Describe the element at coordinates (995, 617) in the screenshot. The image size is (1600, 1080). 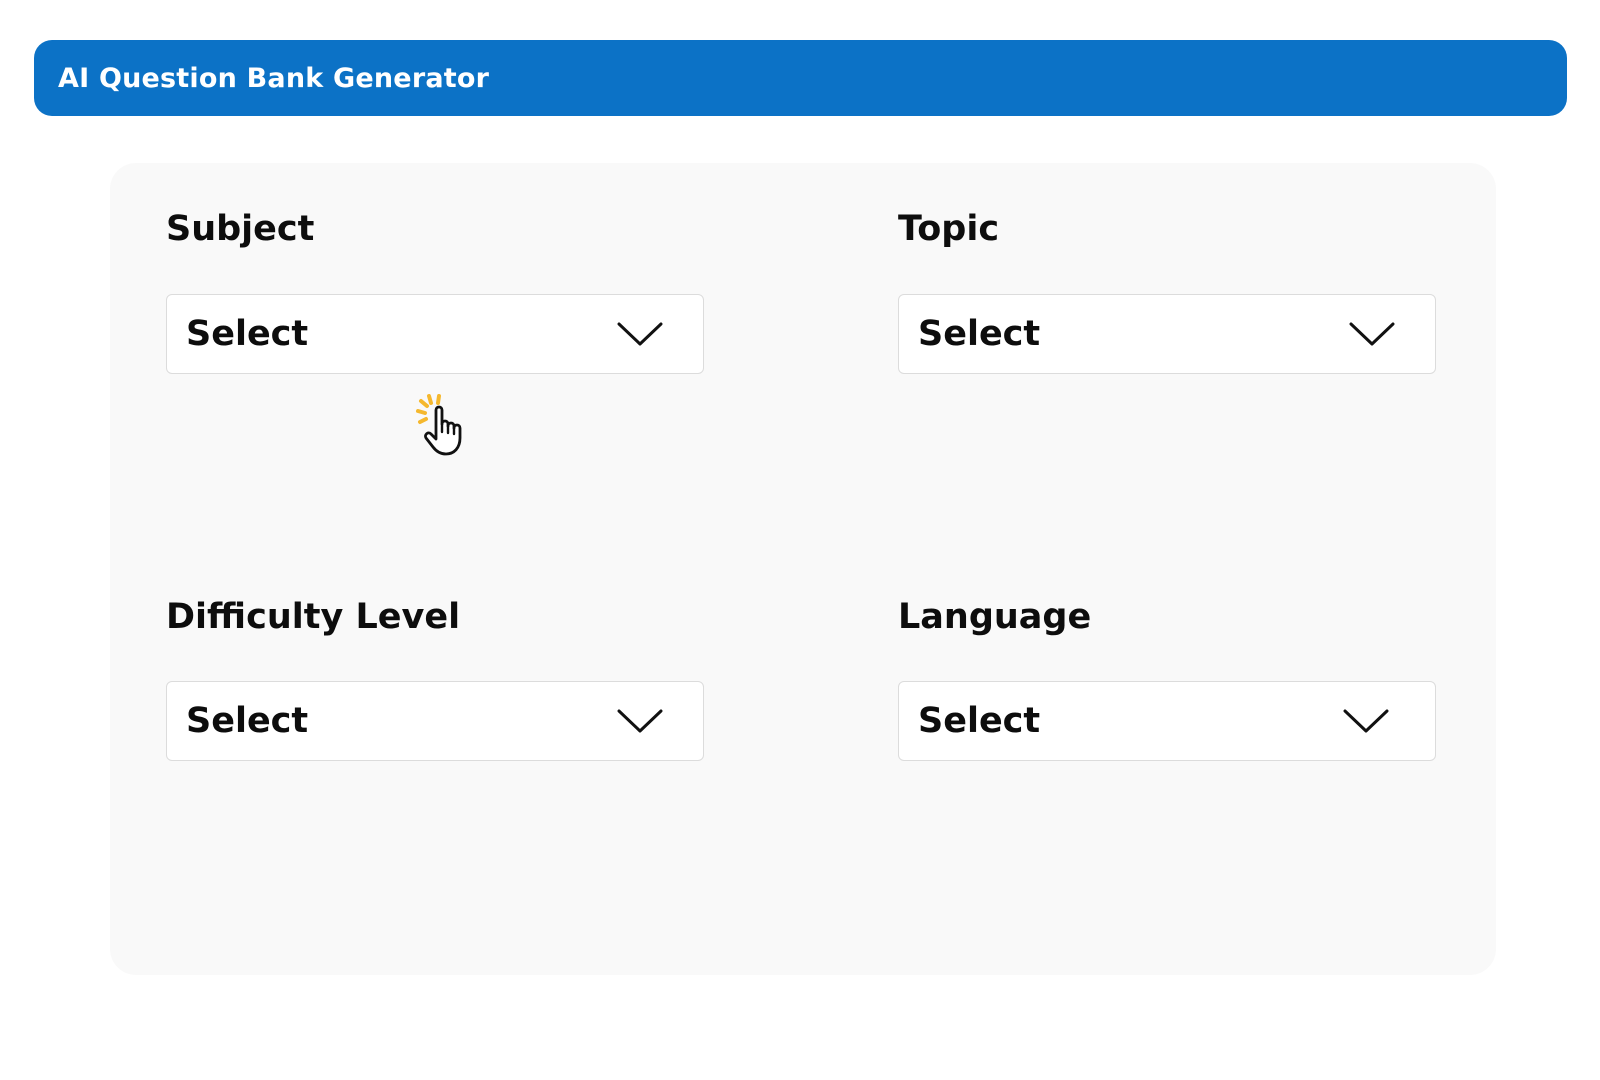
I see `language-label: Language` at that location.